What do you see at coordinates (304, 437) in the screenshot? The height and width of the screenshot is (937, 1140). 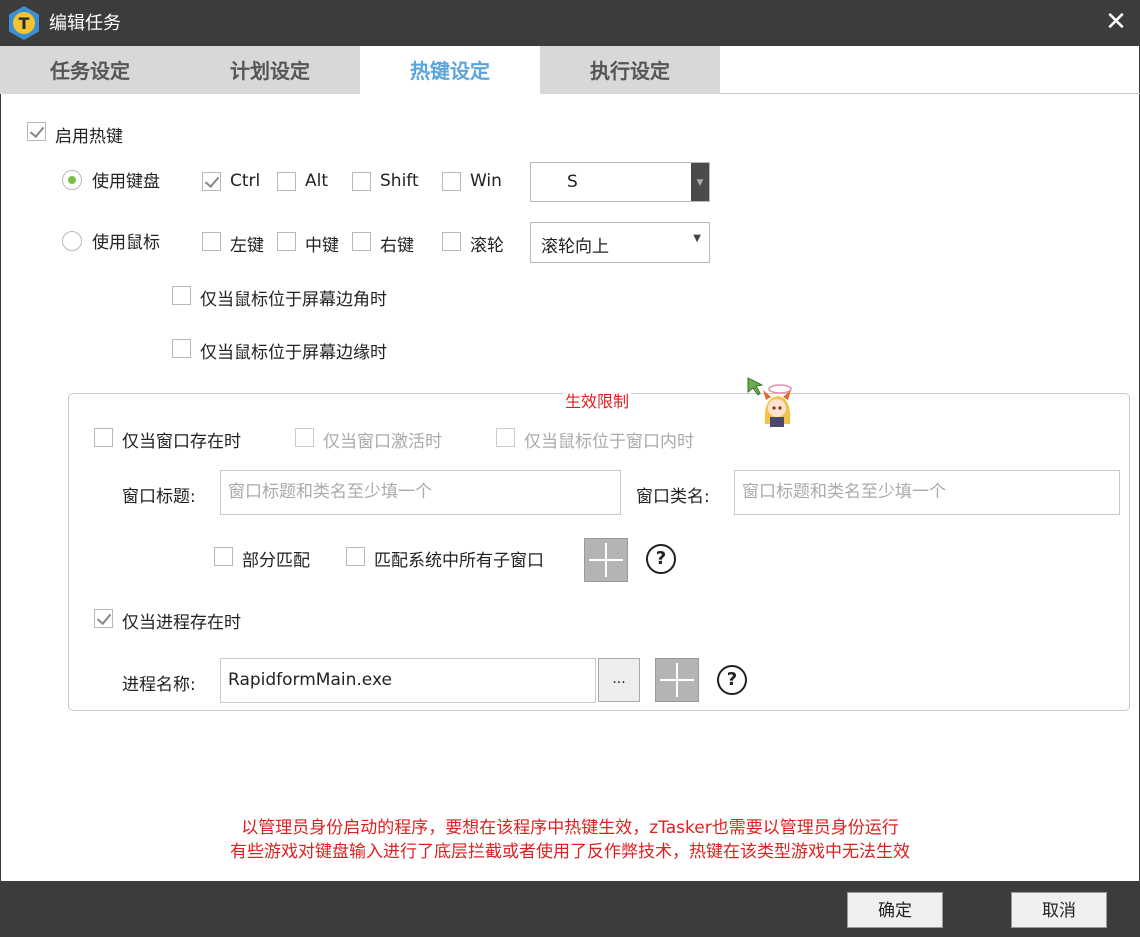 I see `window-active-checkbox` at bounding box center [304, 437].